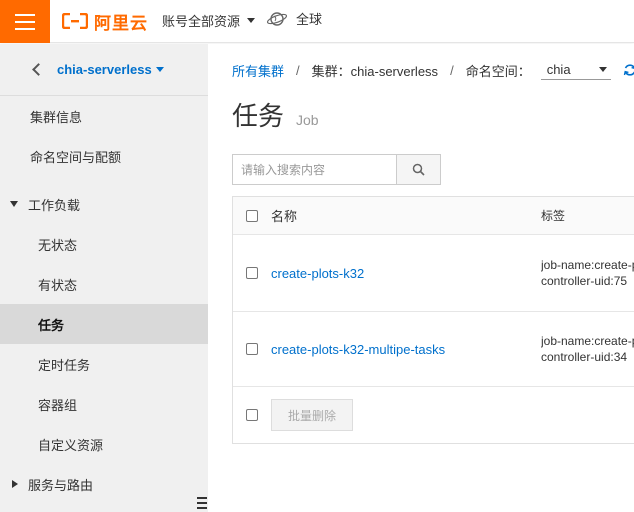  What do you see at coordinates (628, 70) in the screenshot?
I see `refresh-icon` at bounding box center [628, 70].